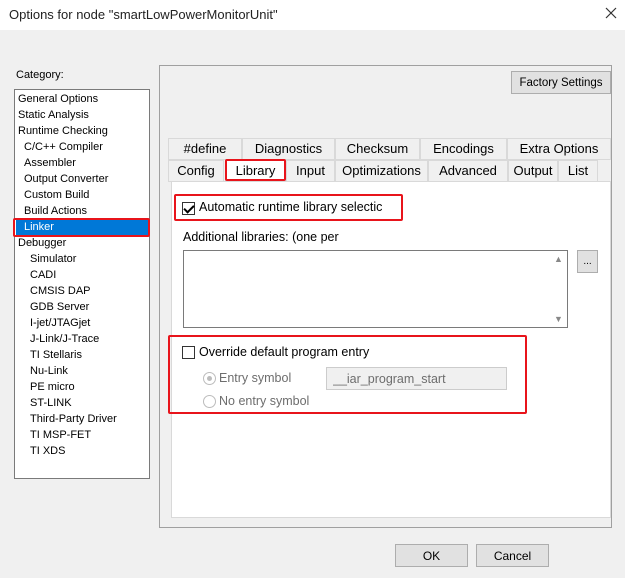  Describe the element at coordinates (58, 99) in the screenshot. I see `category-item: General Options` at that location.